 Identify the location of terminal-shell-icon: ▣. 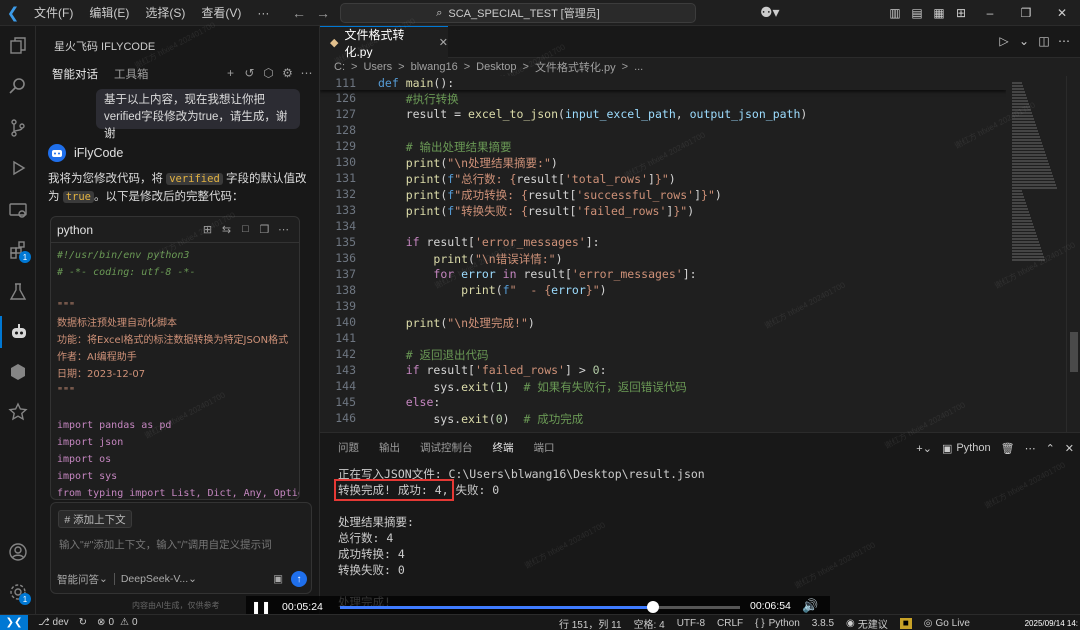
(947, 448).